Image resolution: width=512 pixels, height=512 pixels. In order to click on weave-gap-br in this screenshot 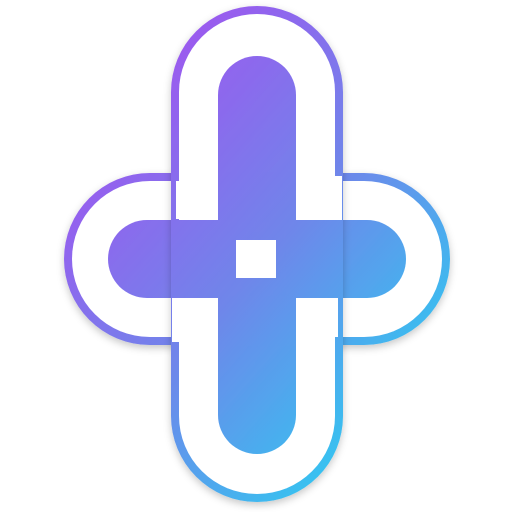, I will do `click(314, 317)`.